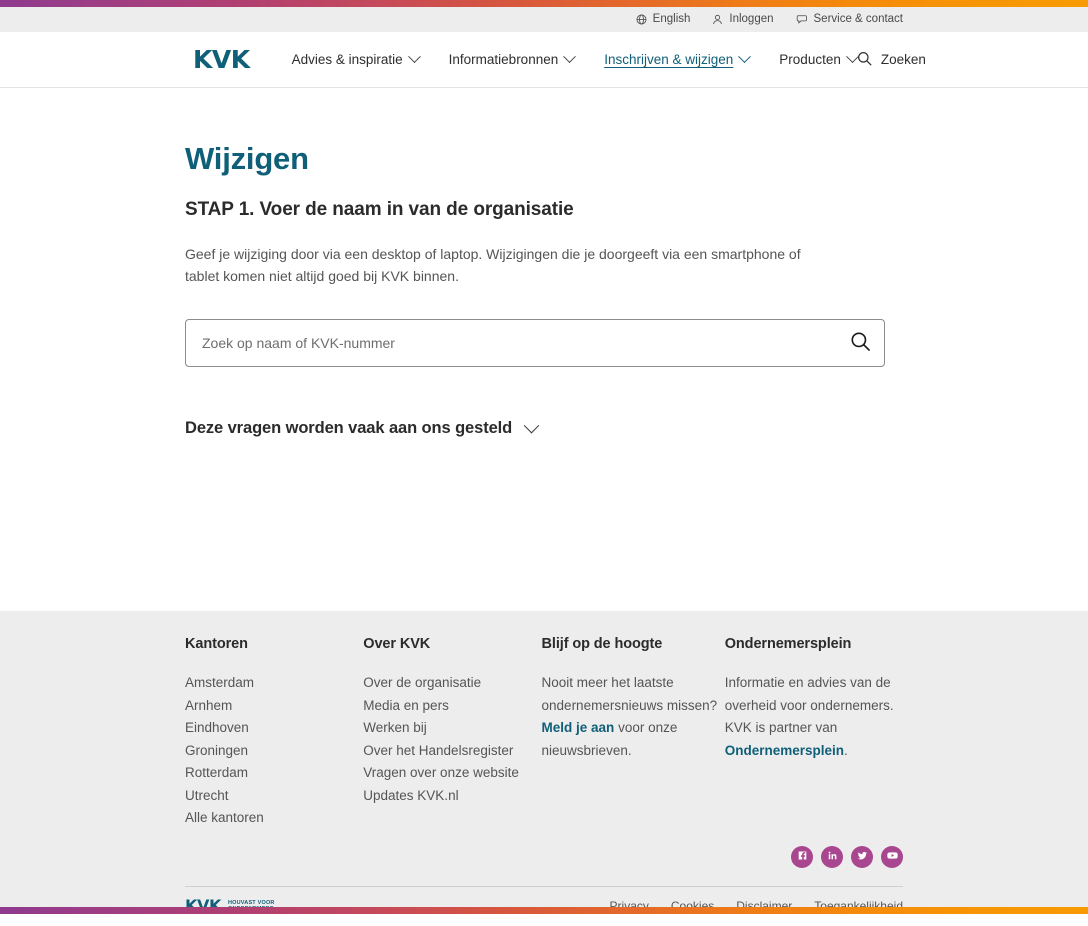 Image resolution: width=1088 pixels, height=926 pixels. What do you see at coordinates (846, 750) in the screenshot?
I see `ondernemersplein-text-after: .` at bounding box center [846, 750].